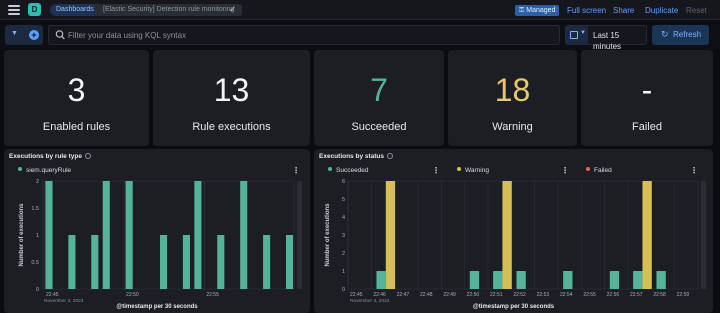 Image resolution: width=720 pixels, height=313 pixels. I want to click on chevron-down-icon: ▼, so click(14, 33).